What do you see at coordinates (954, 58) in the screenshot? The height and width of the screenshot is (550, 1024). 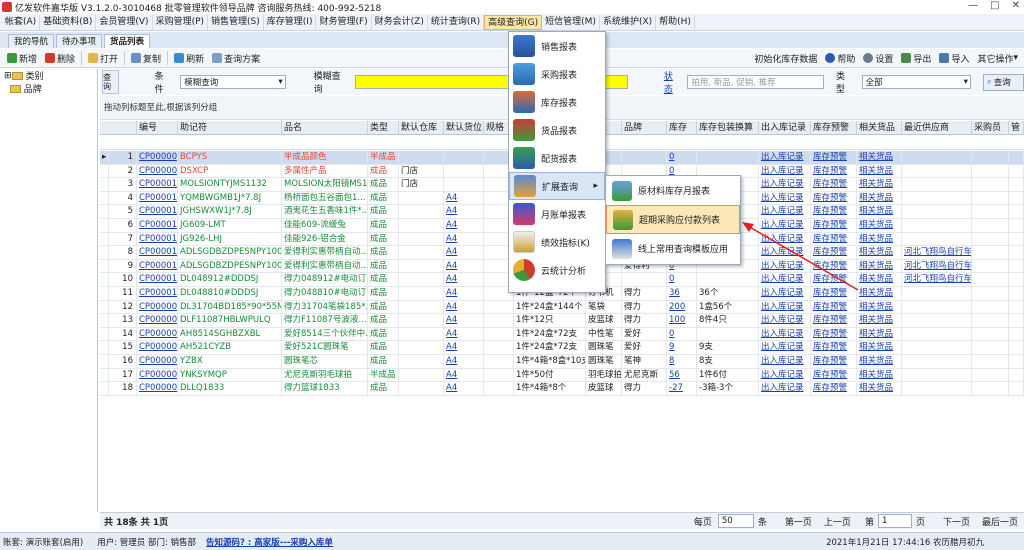 I see `import-button: 导入` at bounding box center [954, 58].